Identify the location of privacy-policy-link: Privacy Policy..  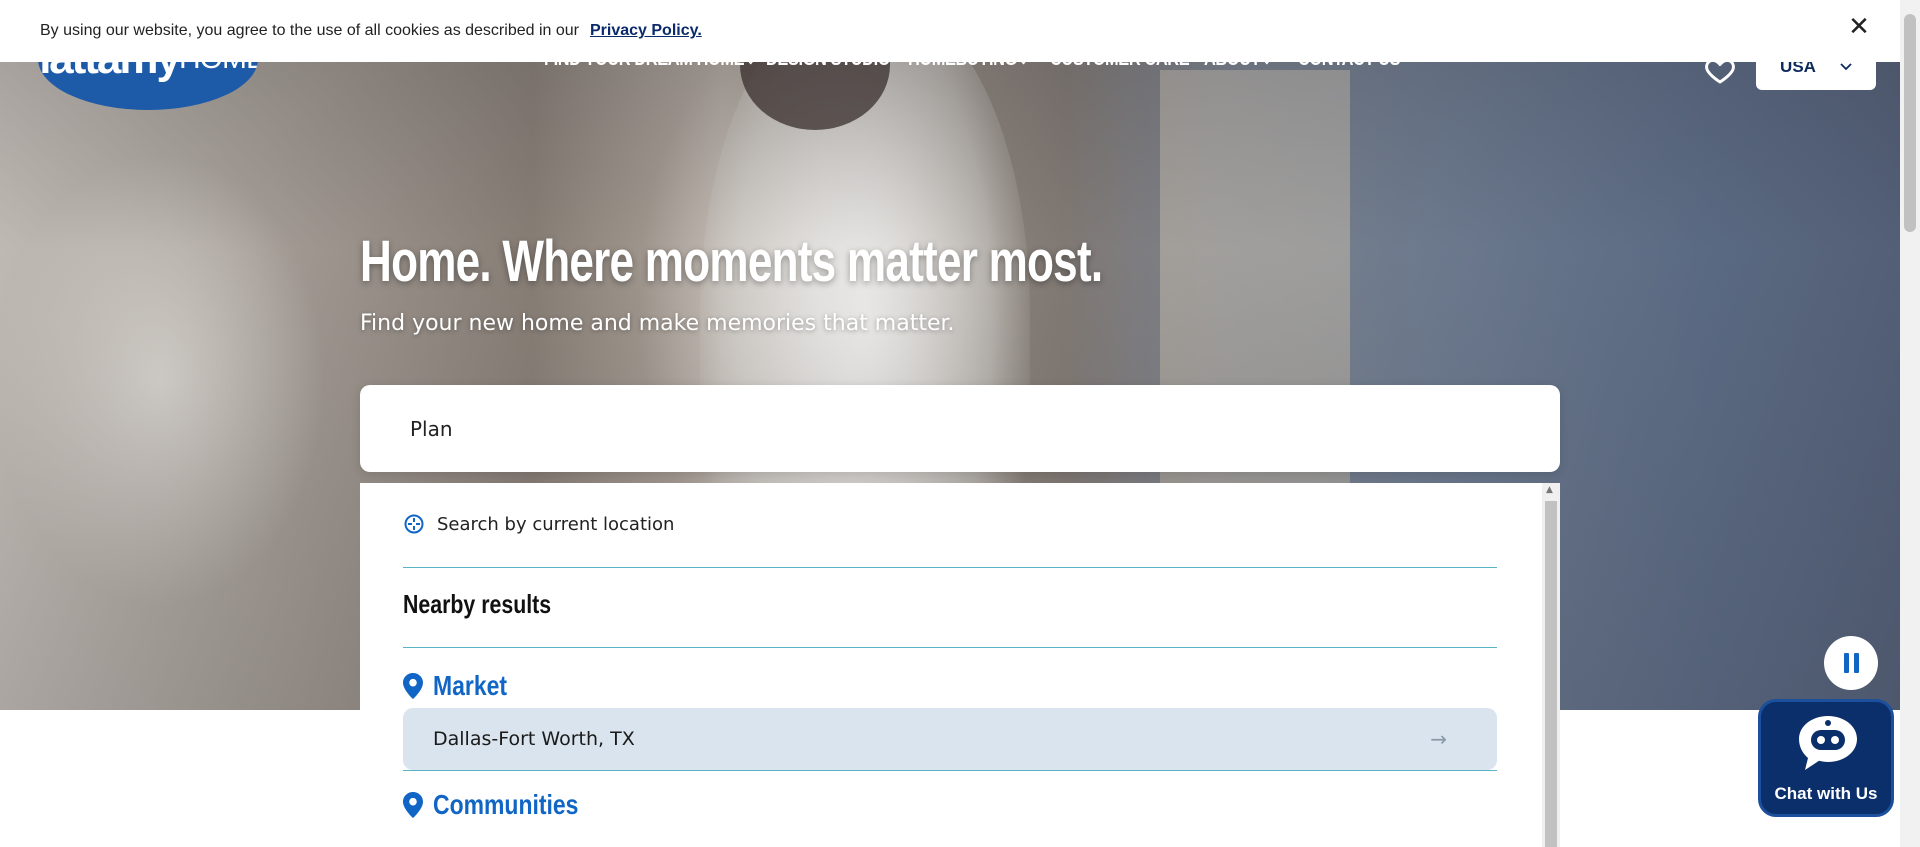
(646, 31).